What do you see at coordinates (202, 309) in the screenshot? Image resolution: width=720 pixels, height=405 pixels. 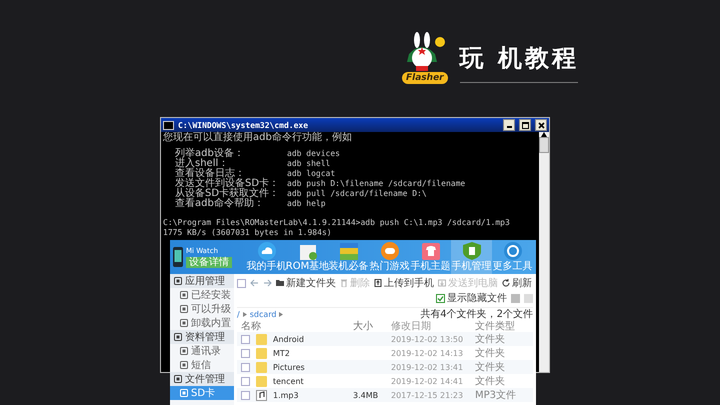 I see `sidebar-item: 可以升级` at bounding box center [202, 309].